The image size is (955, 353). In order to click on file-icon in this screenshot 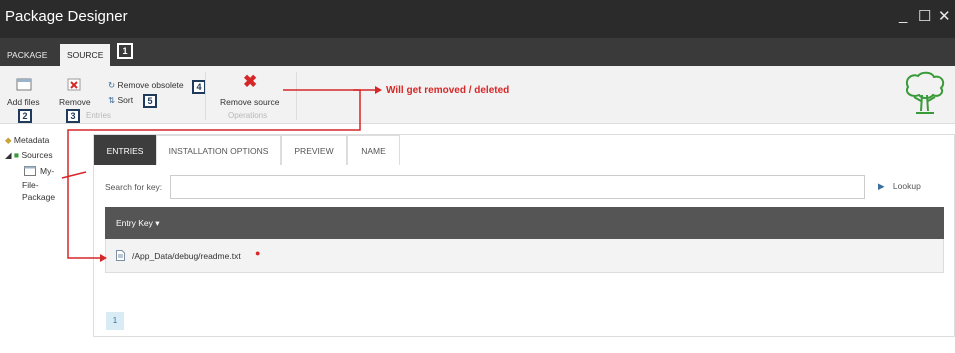, I will do `click(120, 256)`.